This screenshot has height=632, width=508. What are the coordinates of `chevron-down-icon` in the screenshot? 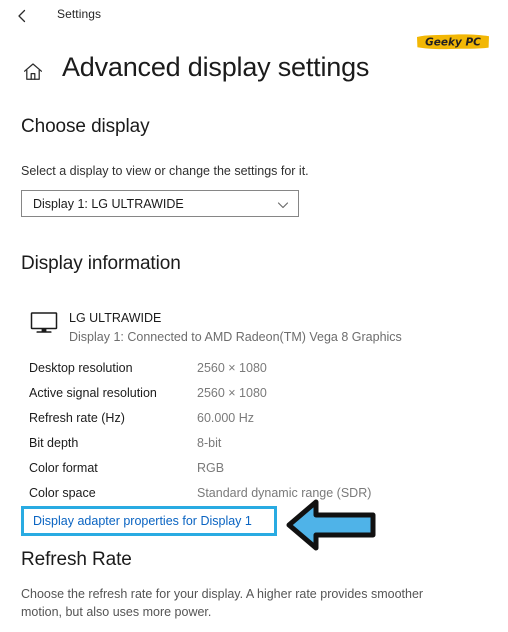 It's located at (283, 205).